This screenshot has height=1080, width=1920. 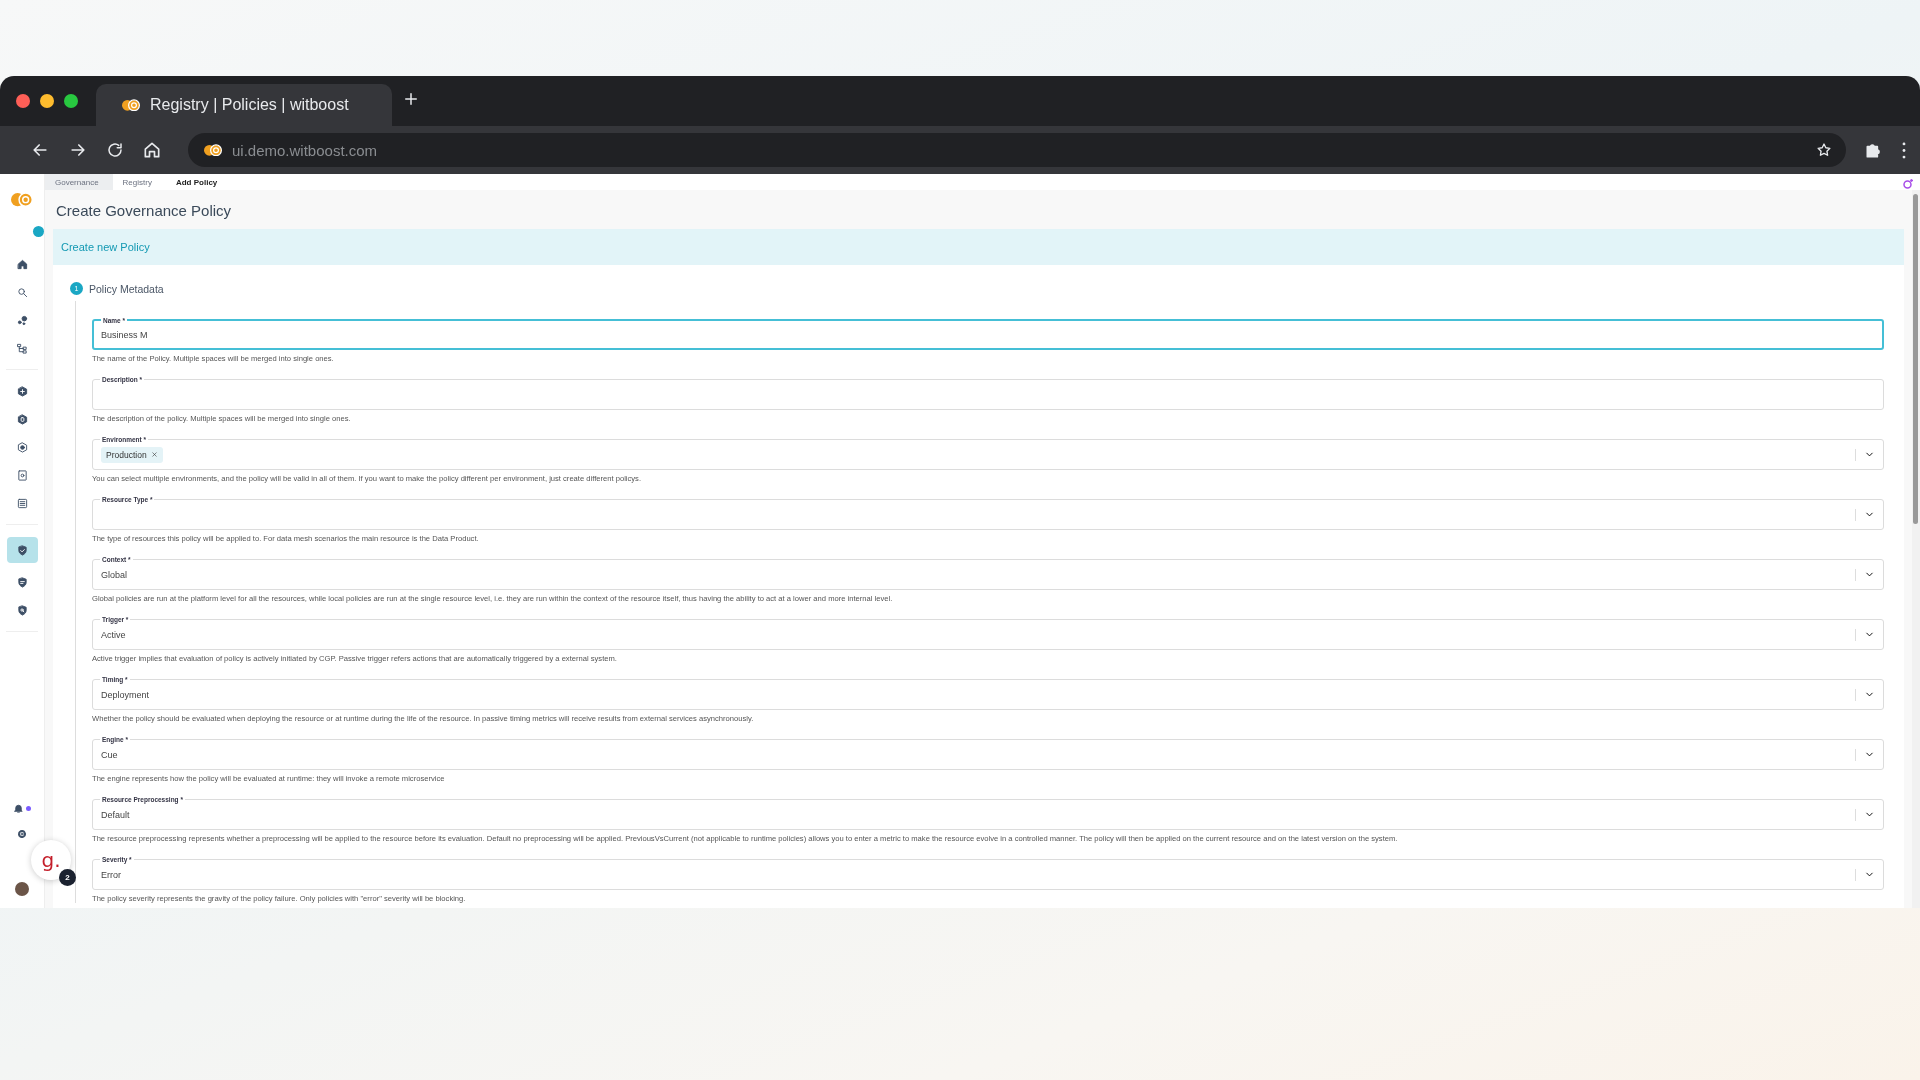 I want to click on reload-icon, so click(x=115, y=150).